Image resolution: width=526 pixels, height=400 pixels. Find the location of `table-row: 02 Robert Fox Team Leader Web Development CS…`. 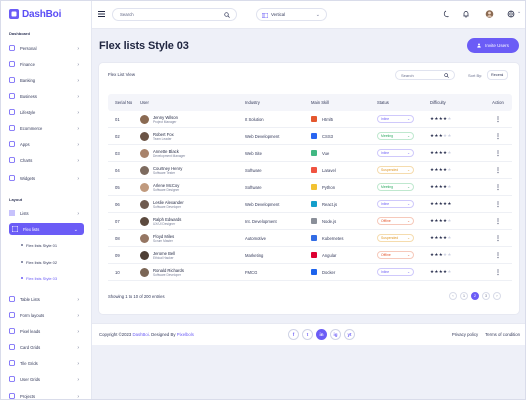

table-row: 02 Robert Fox Team Leader Web Development CS… is located at coordinates (310, 136).